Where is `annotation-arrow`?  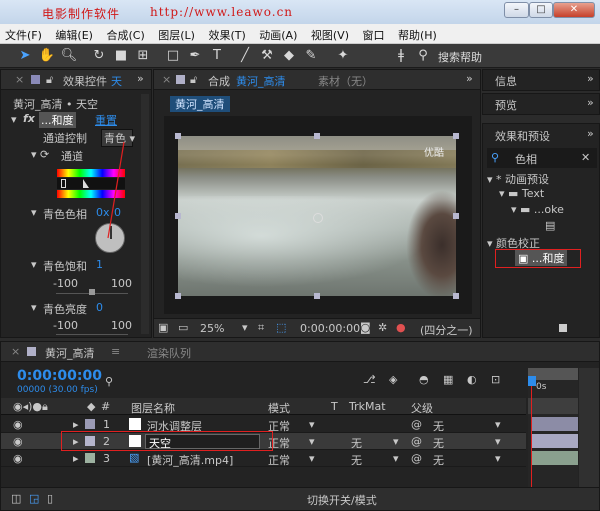 annotation-arrow is located at coordinates (116, 190).